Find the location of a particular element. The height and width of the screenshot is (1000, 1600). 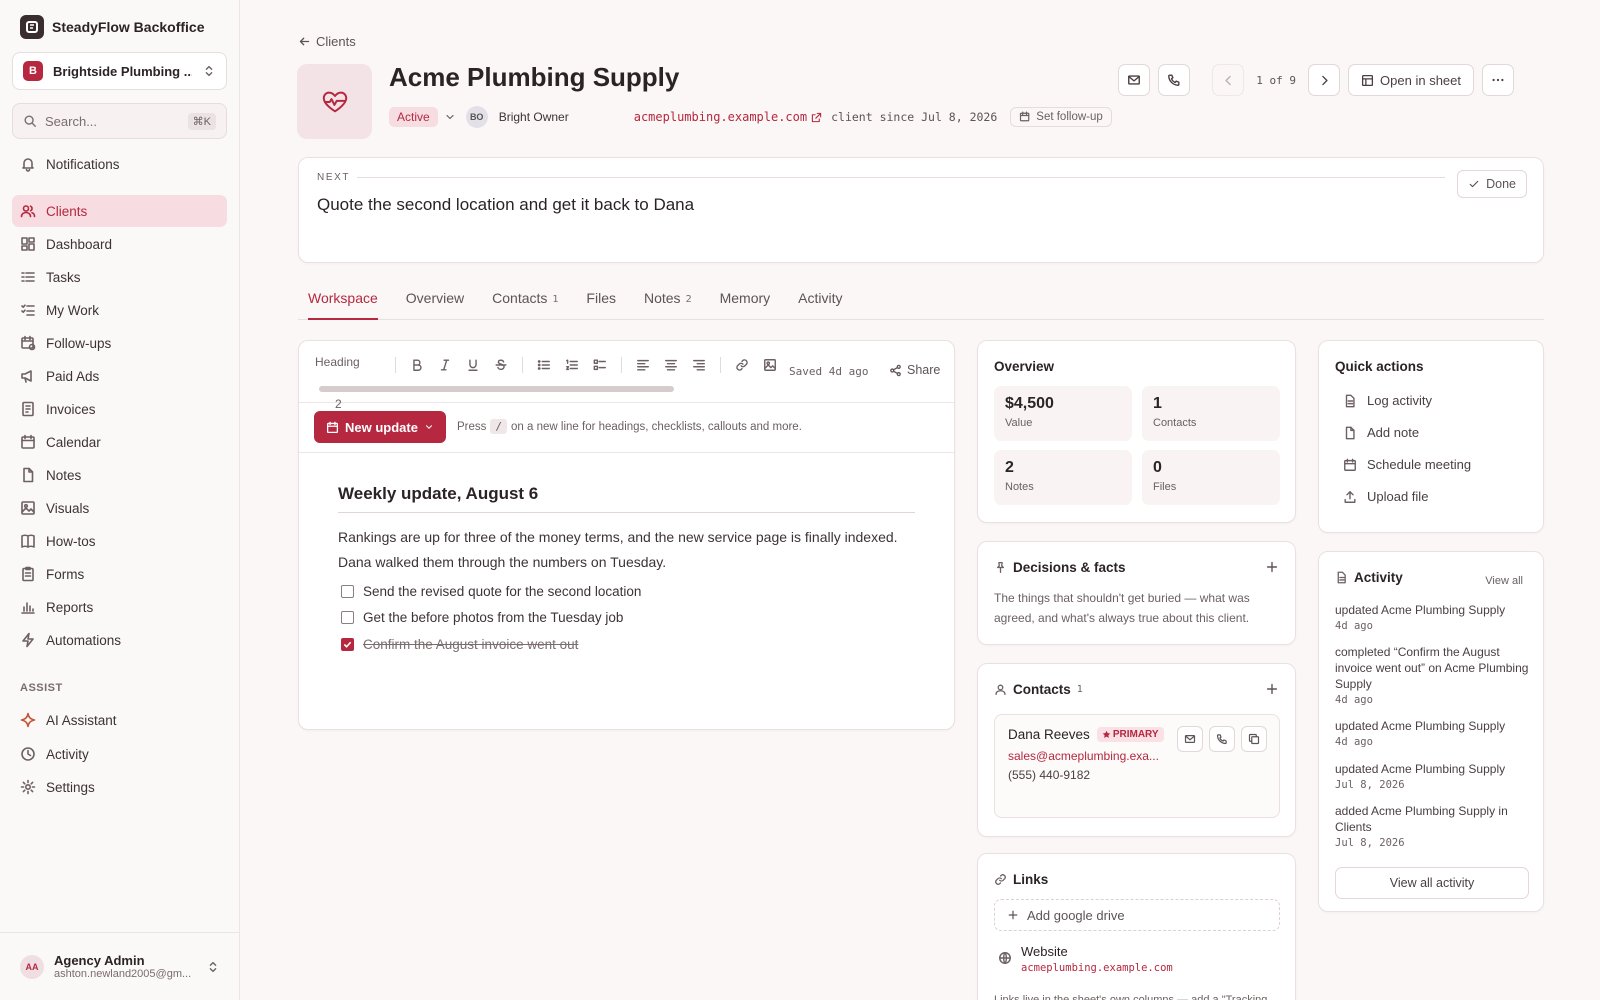

status-badge: Active is located at coordinates (413, 117).